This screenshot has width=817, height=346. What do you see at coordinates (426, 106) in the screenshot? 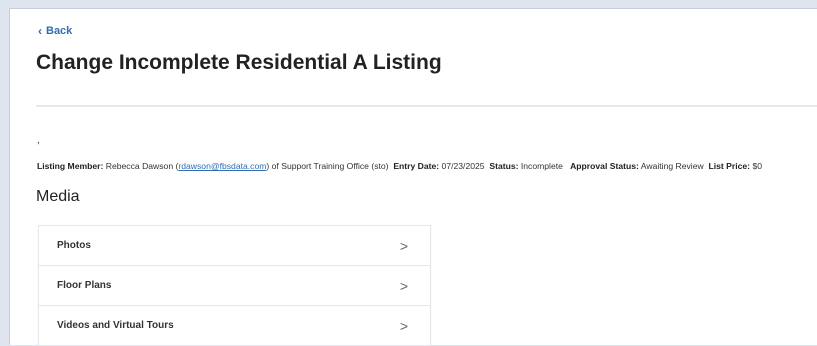
I see `header-divider` at bounding box center [426, 106].